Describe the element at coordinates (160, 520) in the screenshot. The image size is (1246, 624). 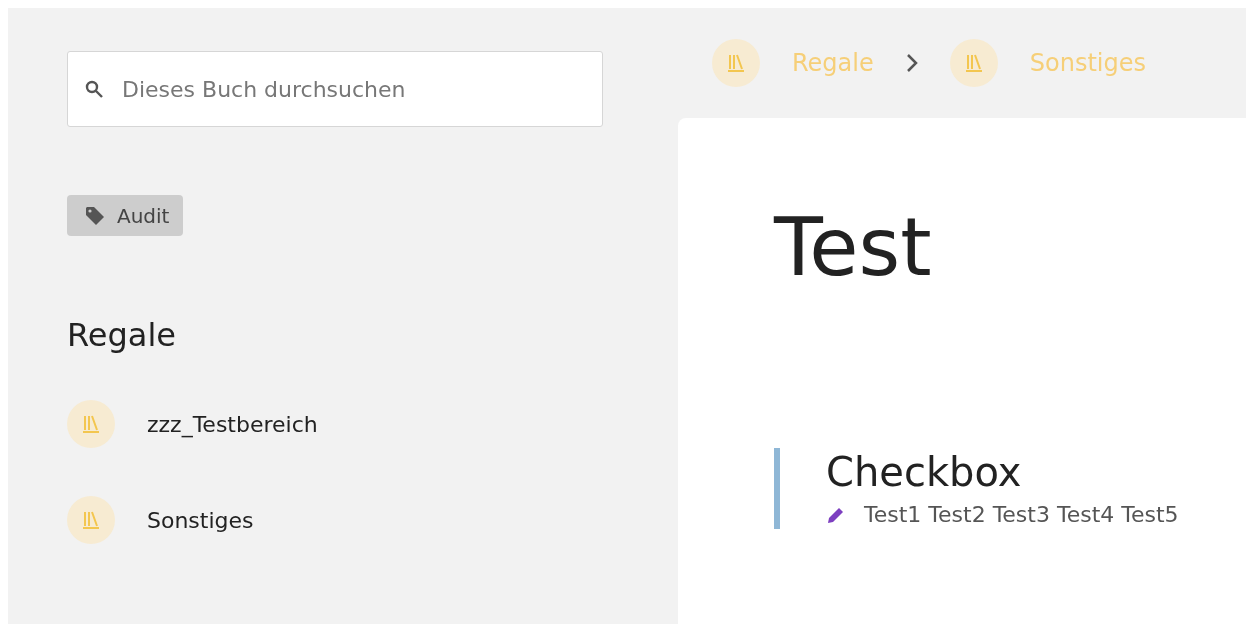
I see `shelf-link: Sonstiges` at that location.